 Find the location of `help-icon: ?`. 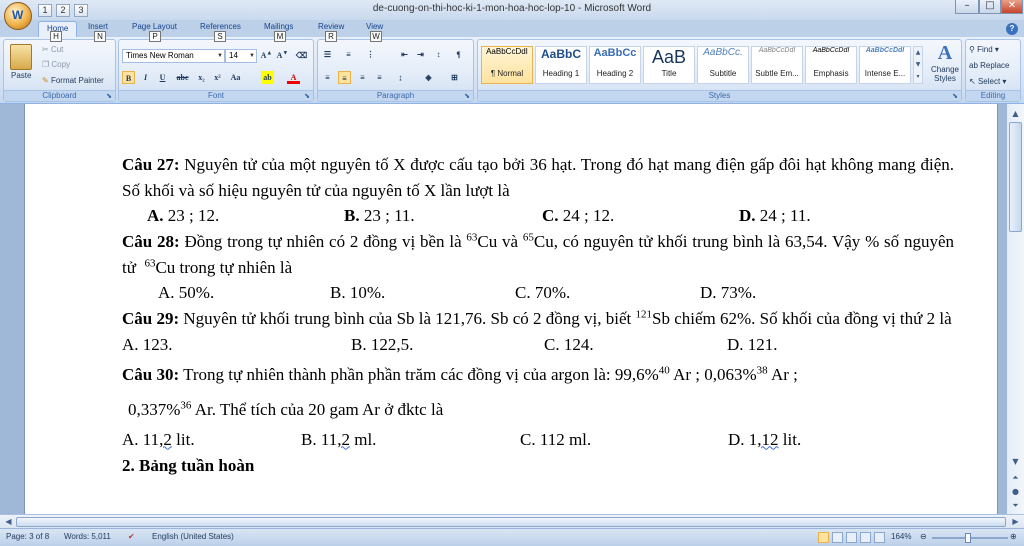

help-icon: ? is located at coordinates (1012, 29).